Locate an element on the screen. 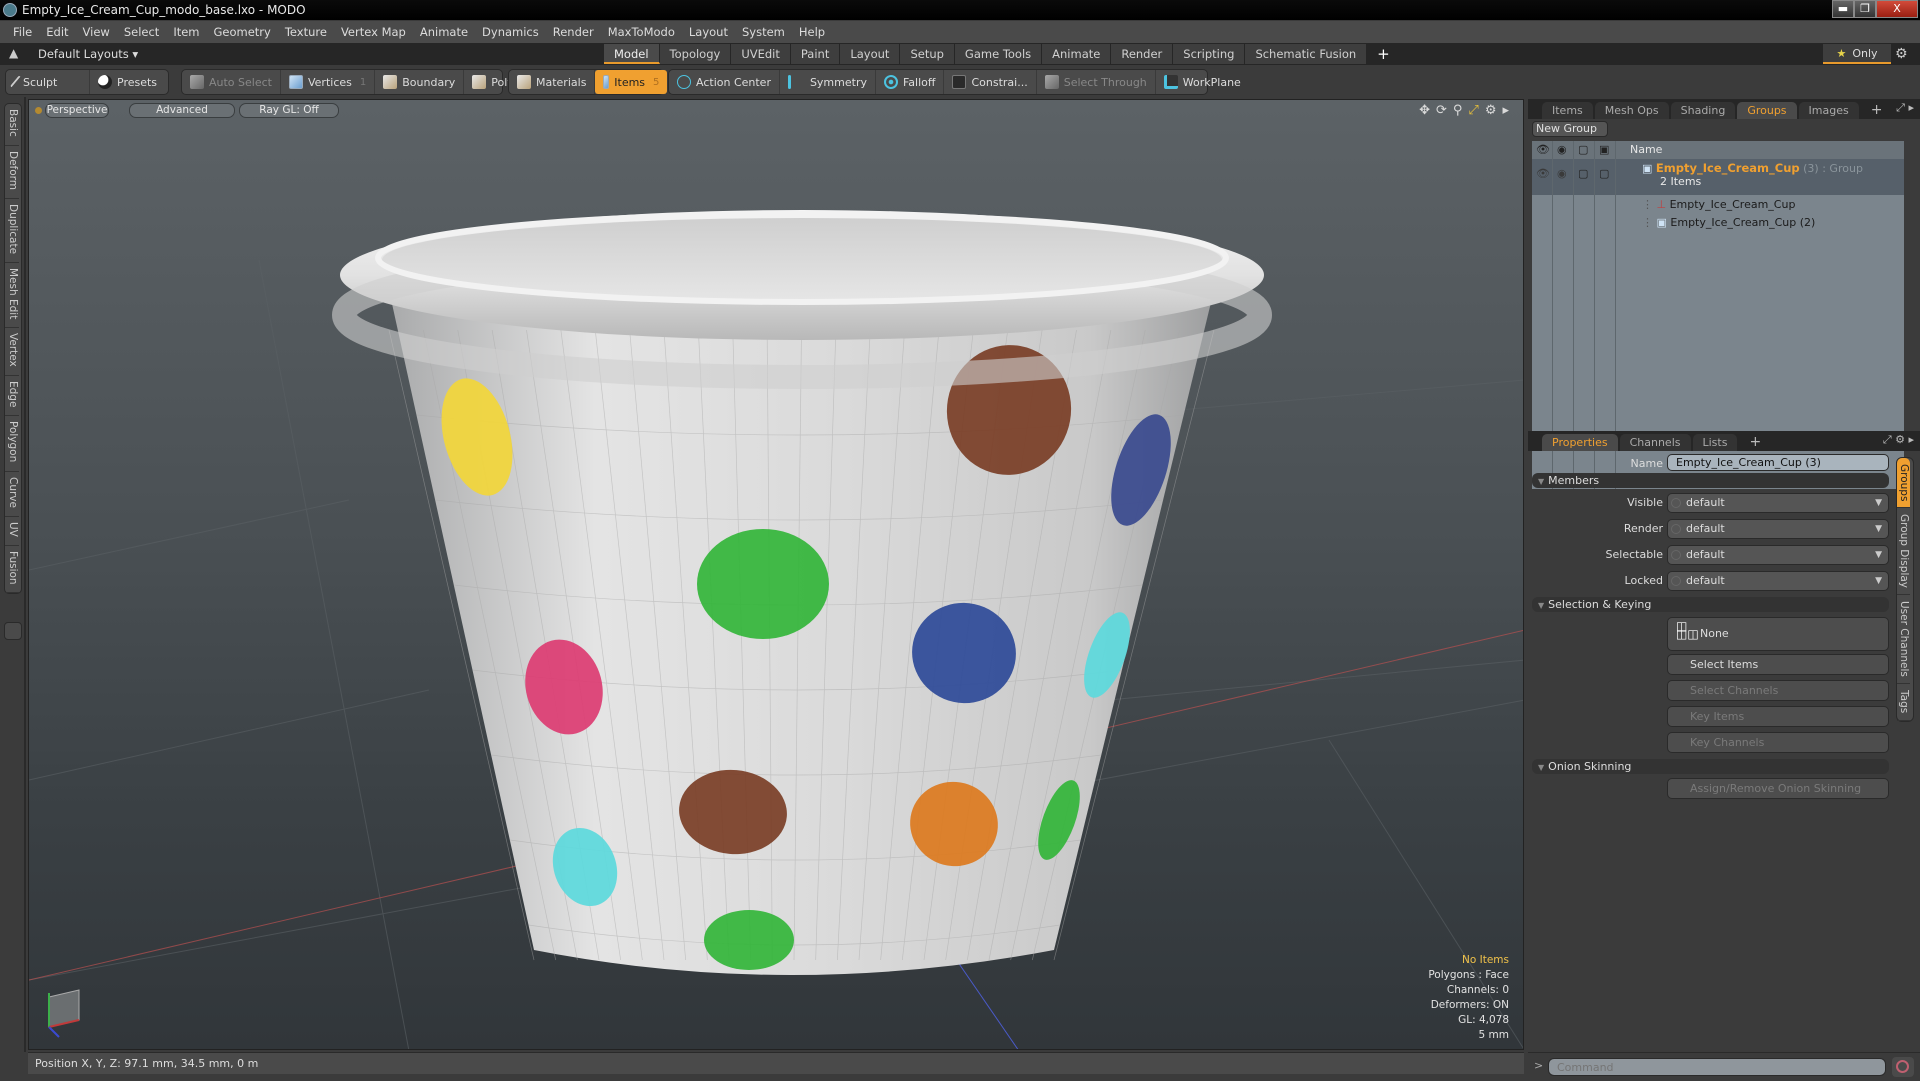 This screenshot has width=1920, height=1081. raygl-button: Ray GL: Off is located at coordinates (289, 110).